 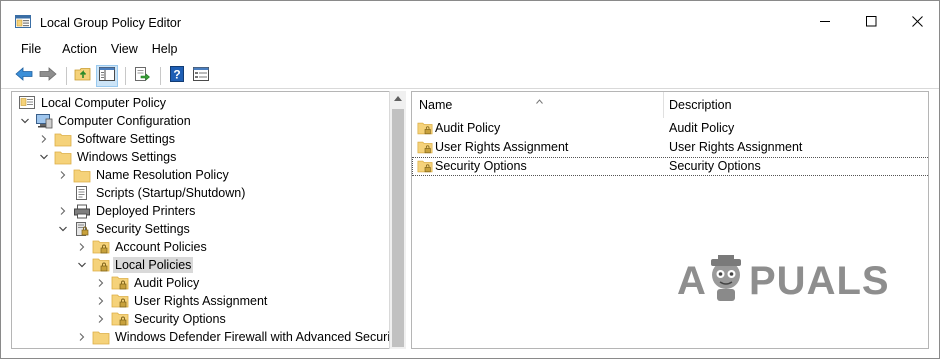 What do you see at coordinates (726, 281) in the screenshot?
I see `mascot-icon` at bounding box center [726, 281].